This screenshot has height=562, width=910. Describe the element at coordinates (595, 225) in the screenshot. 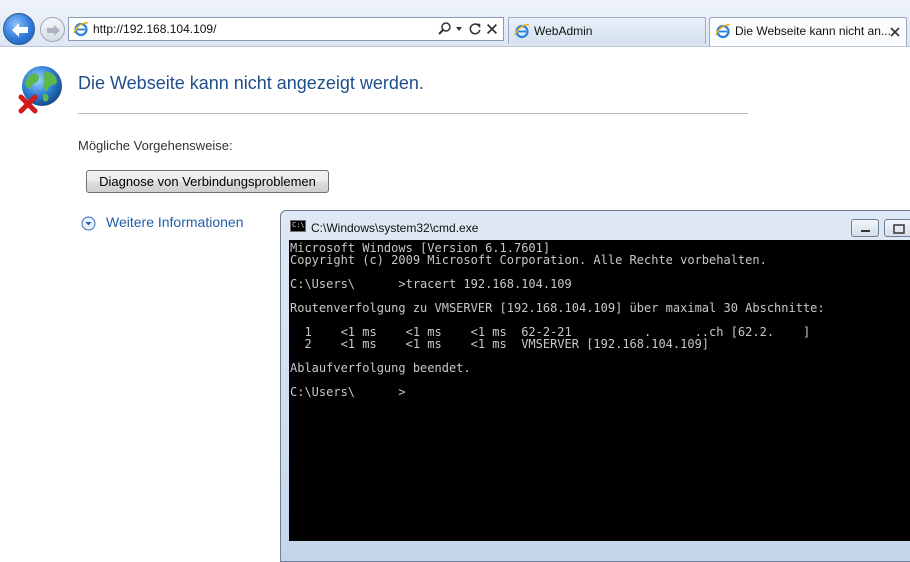

I see `cmd-titlebar: C:\ C:\Windows\system32\cmd.exe` at that location.